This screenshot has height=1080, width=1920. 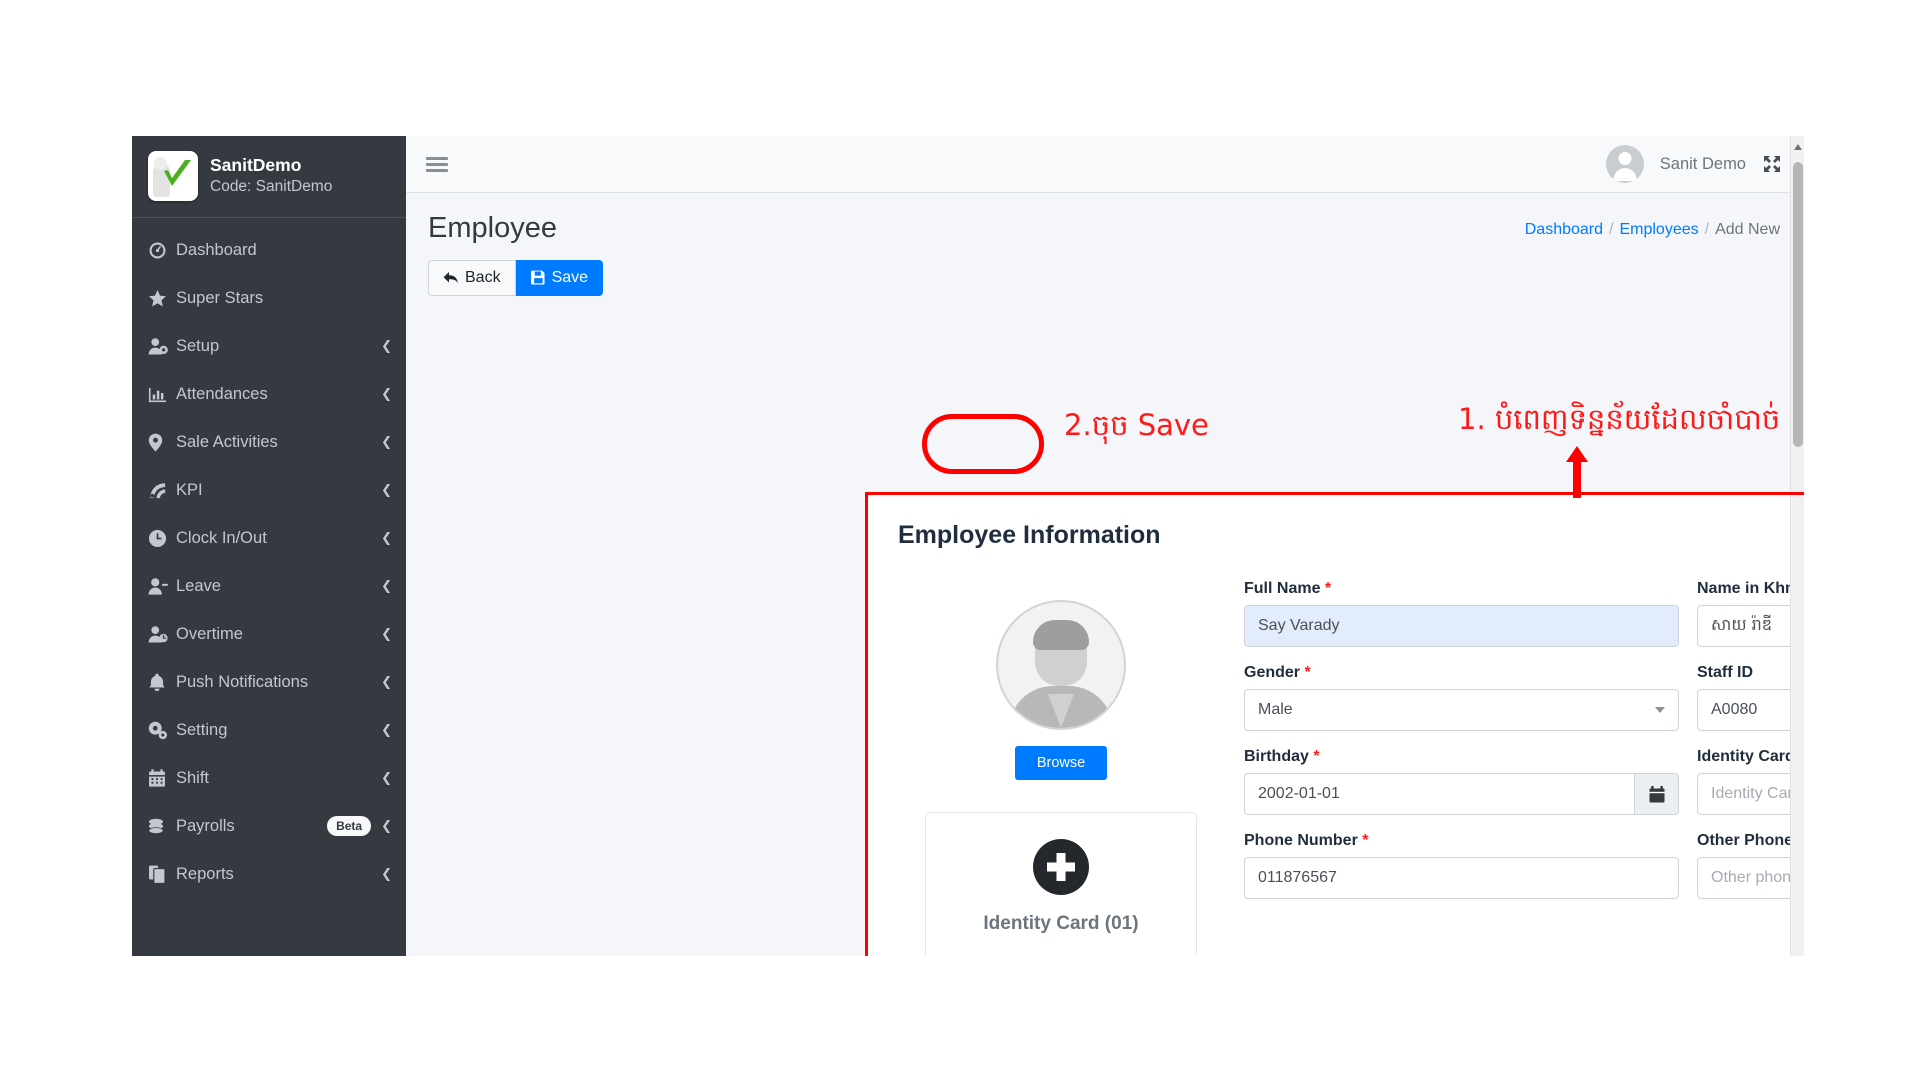 What do you see at coordinates (193, 777) in the screenshot?
I see `sidebar-item-label: Shift` at bounding box center [193, 777].